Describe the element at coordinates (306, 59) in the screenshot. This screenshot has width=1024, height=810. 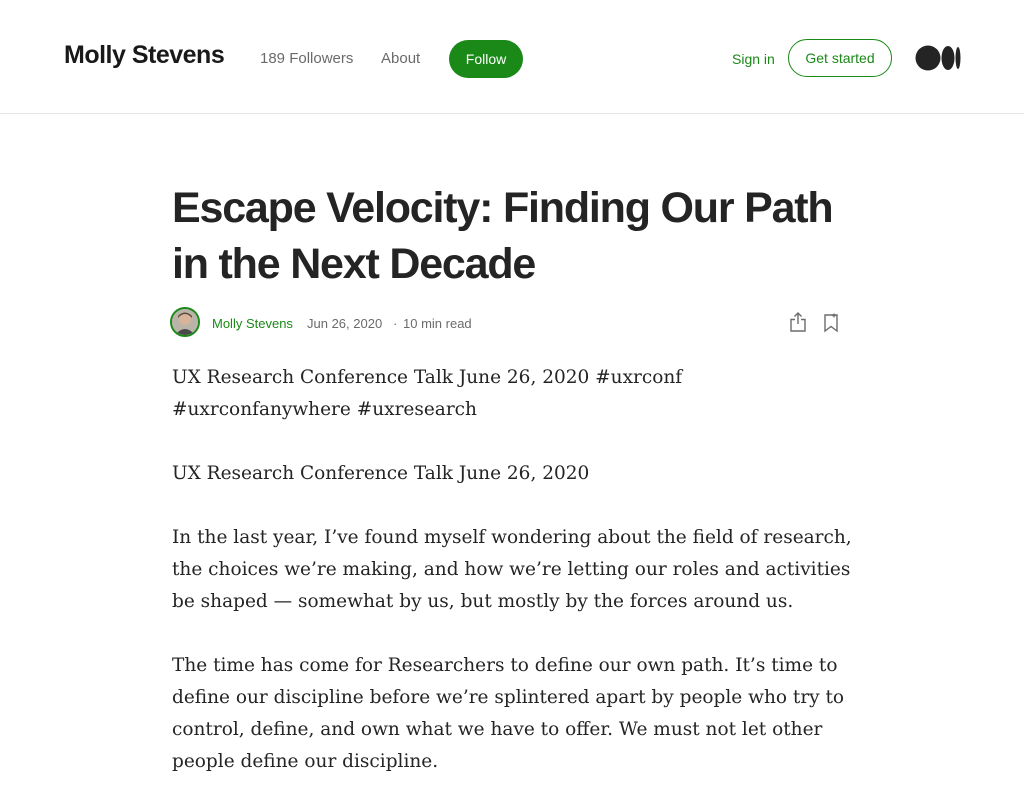
I see `followers-count-link: 189 Followers` at that location.